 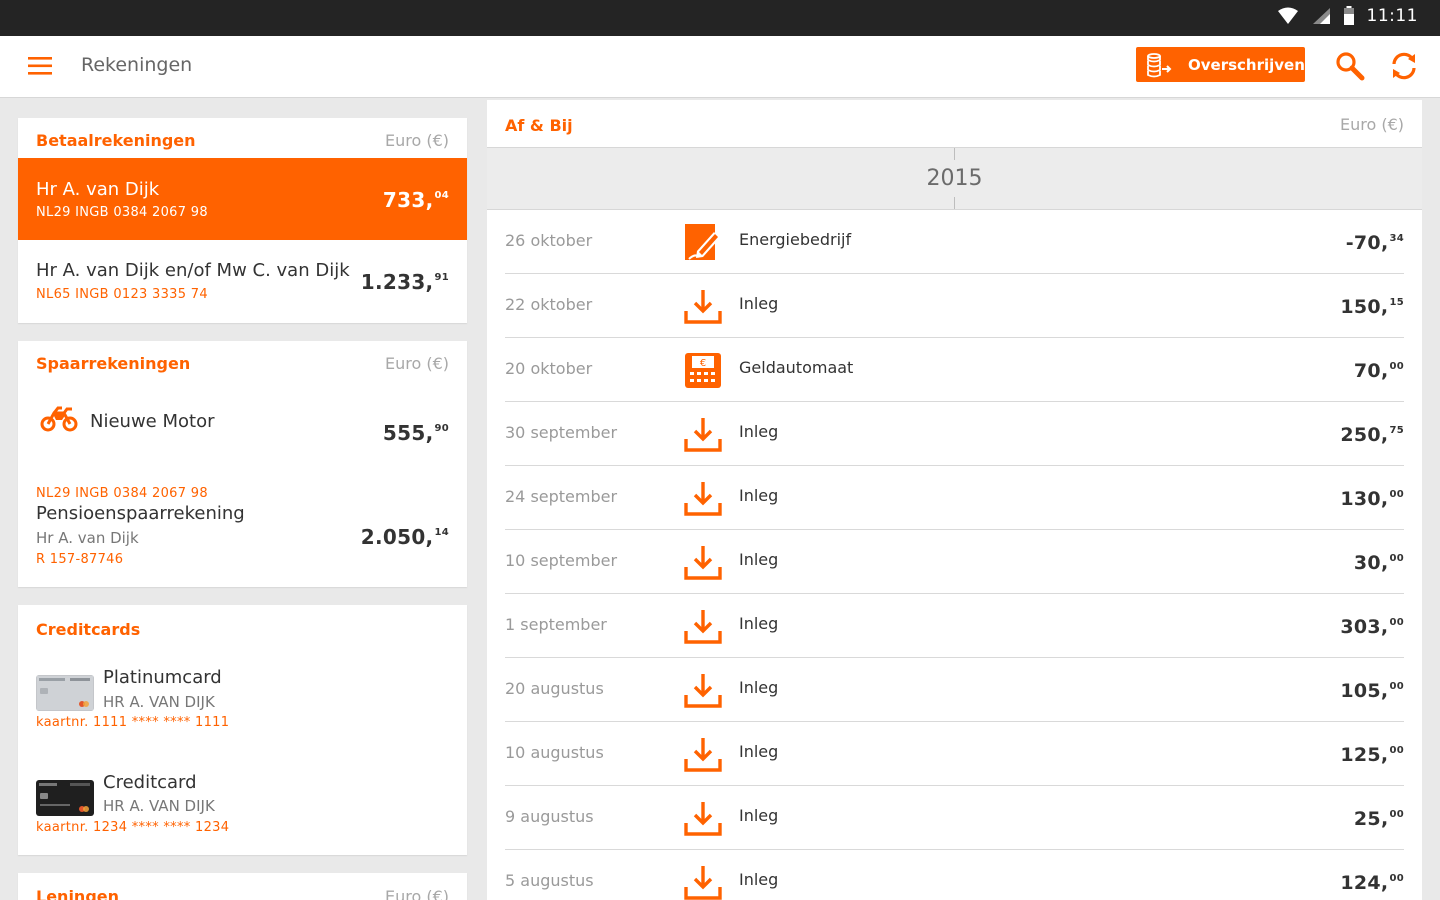 What do you see at coordinates (193, 270) in the screenshot?
I see `account-name: Hr A. van Dijk en/of Mw C. van Dijk` at bounding box center [193, 270].